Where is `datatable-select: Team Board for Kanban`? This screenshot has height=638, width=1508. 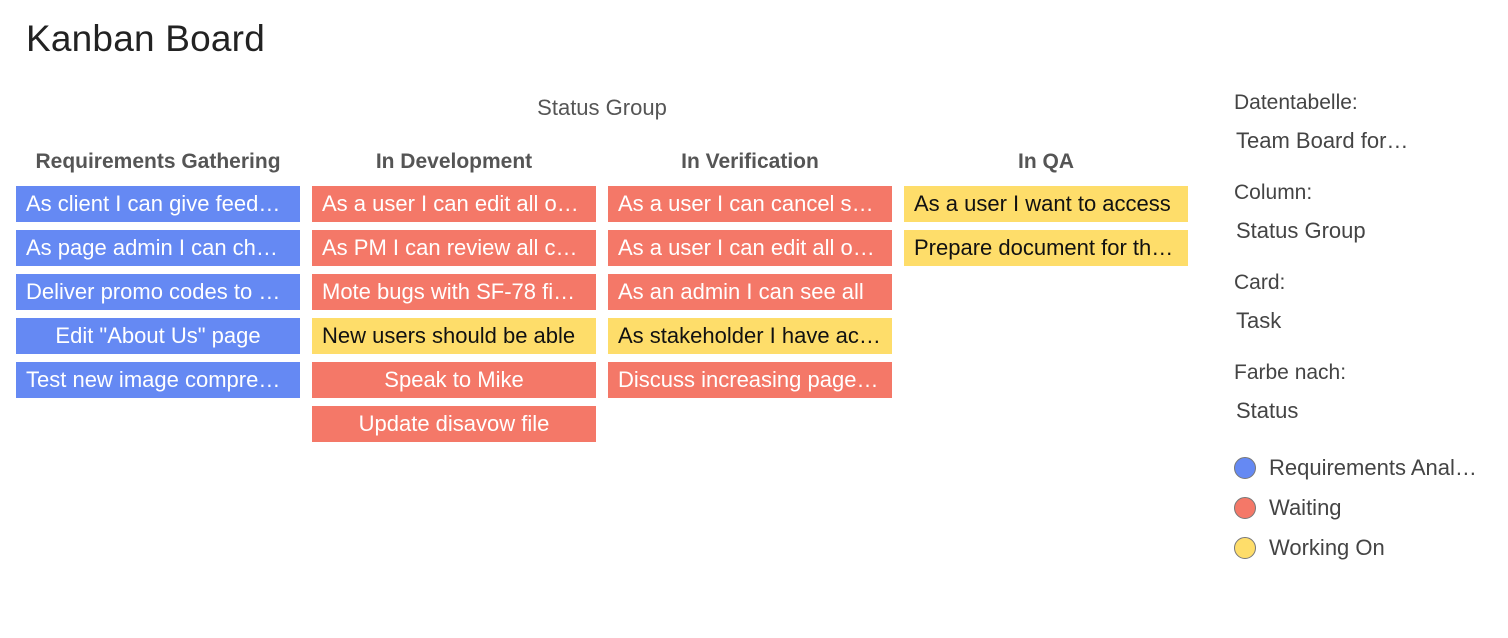
datatable-select: Team Board for Kanban is located at coordinates (1323, 141).